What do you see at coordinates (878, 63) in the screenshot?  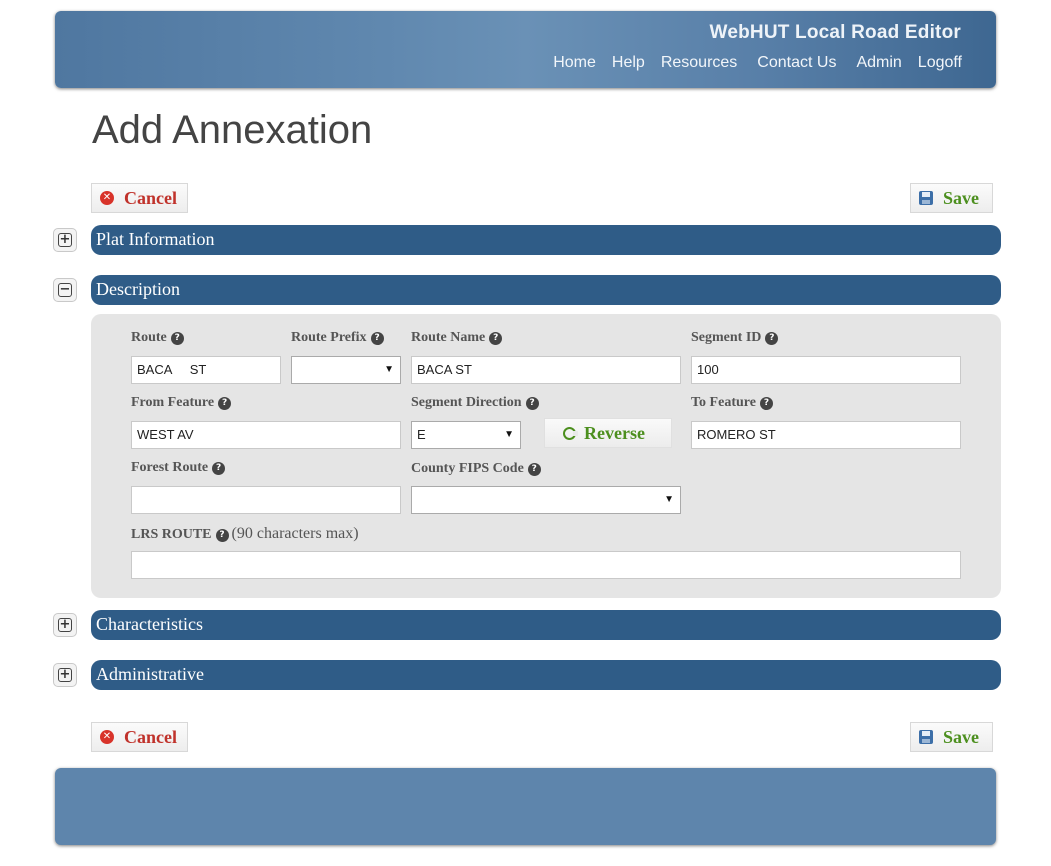 I see `nav-admin-link: Admin` at bounding box center [878, 63].